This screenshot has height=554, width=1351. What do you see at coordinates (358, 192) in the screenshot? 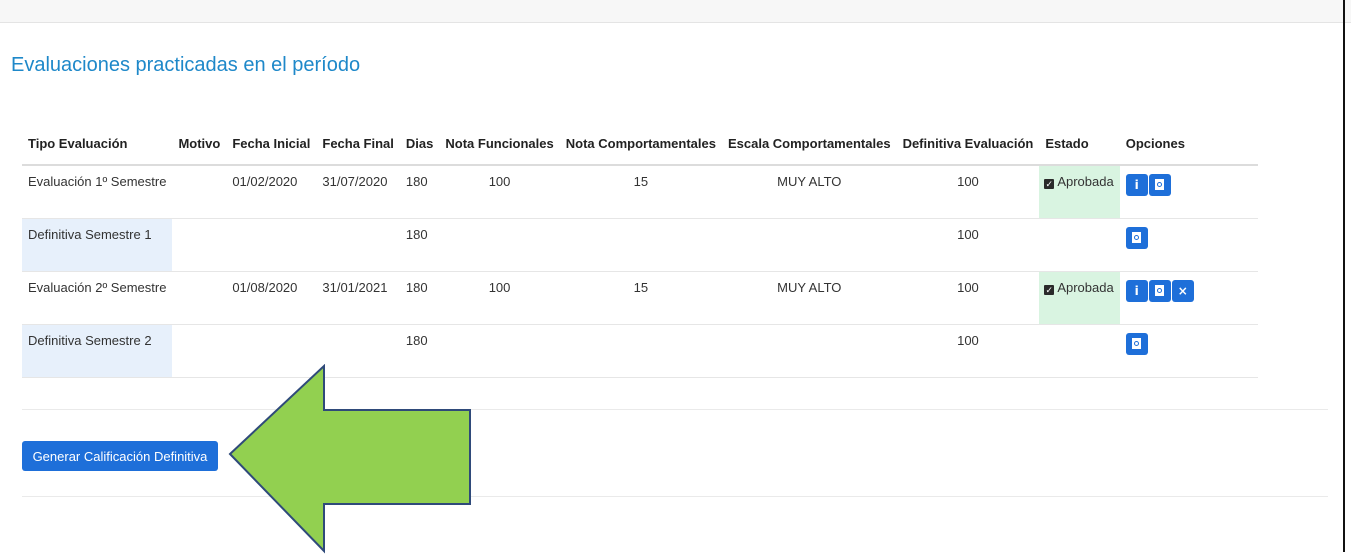
I see `cell-fecha-final: 31/07/2020` at bounding box center [358, 192].